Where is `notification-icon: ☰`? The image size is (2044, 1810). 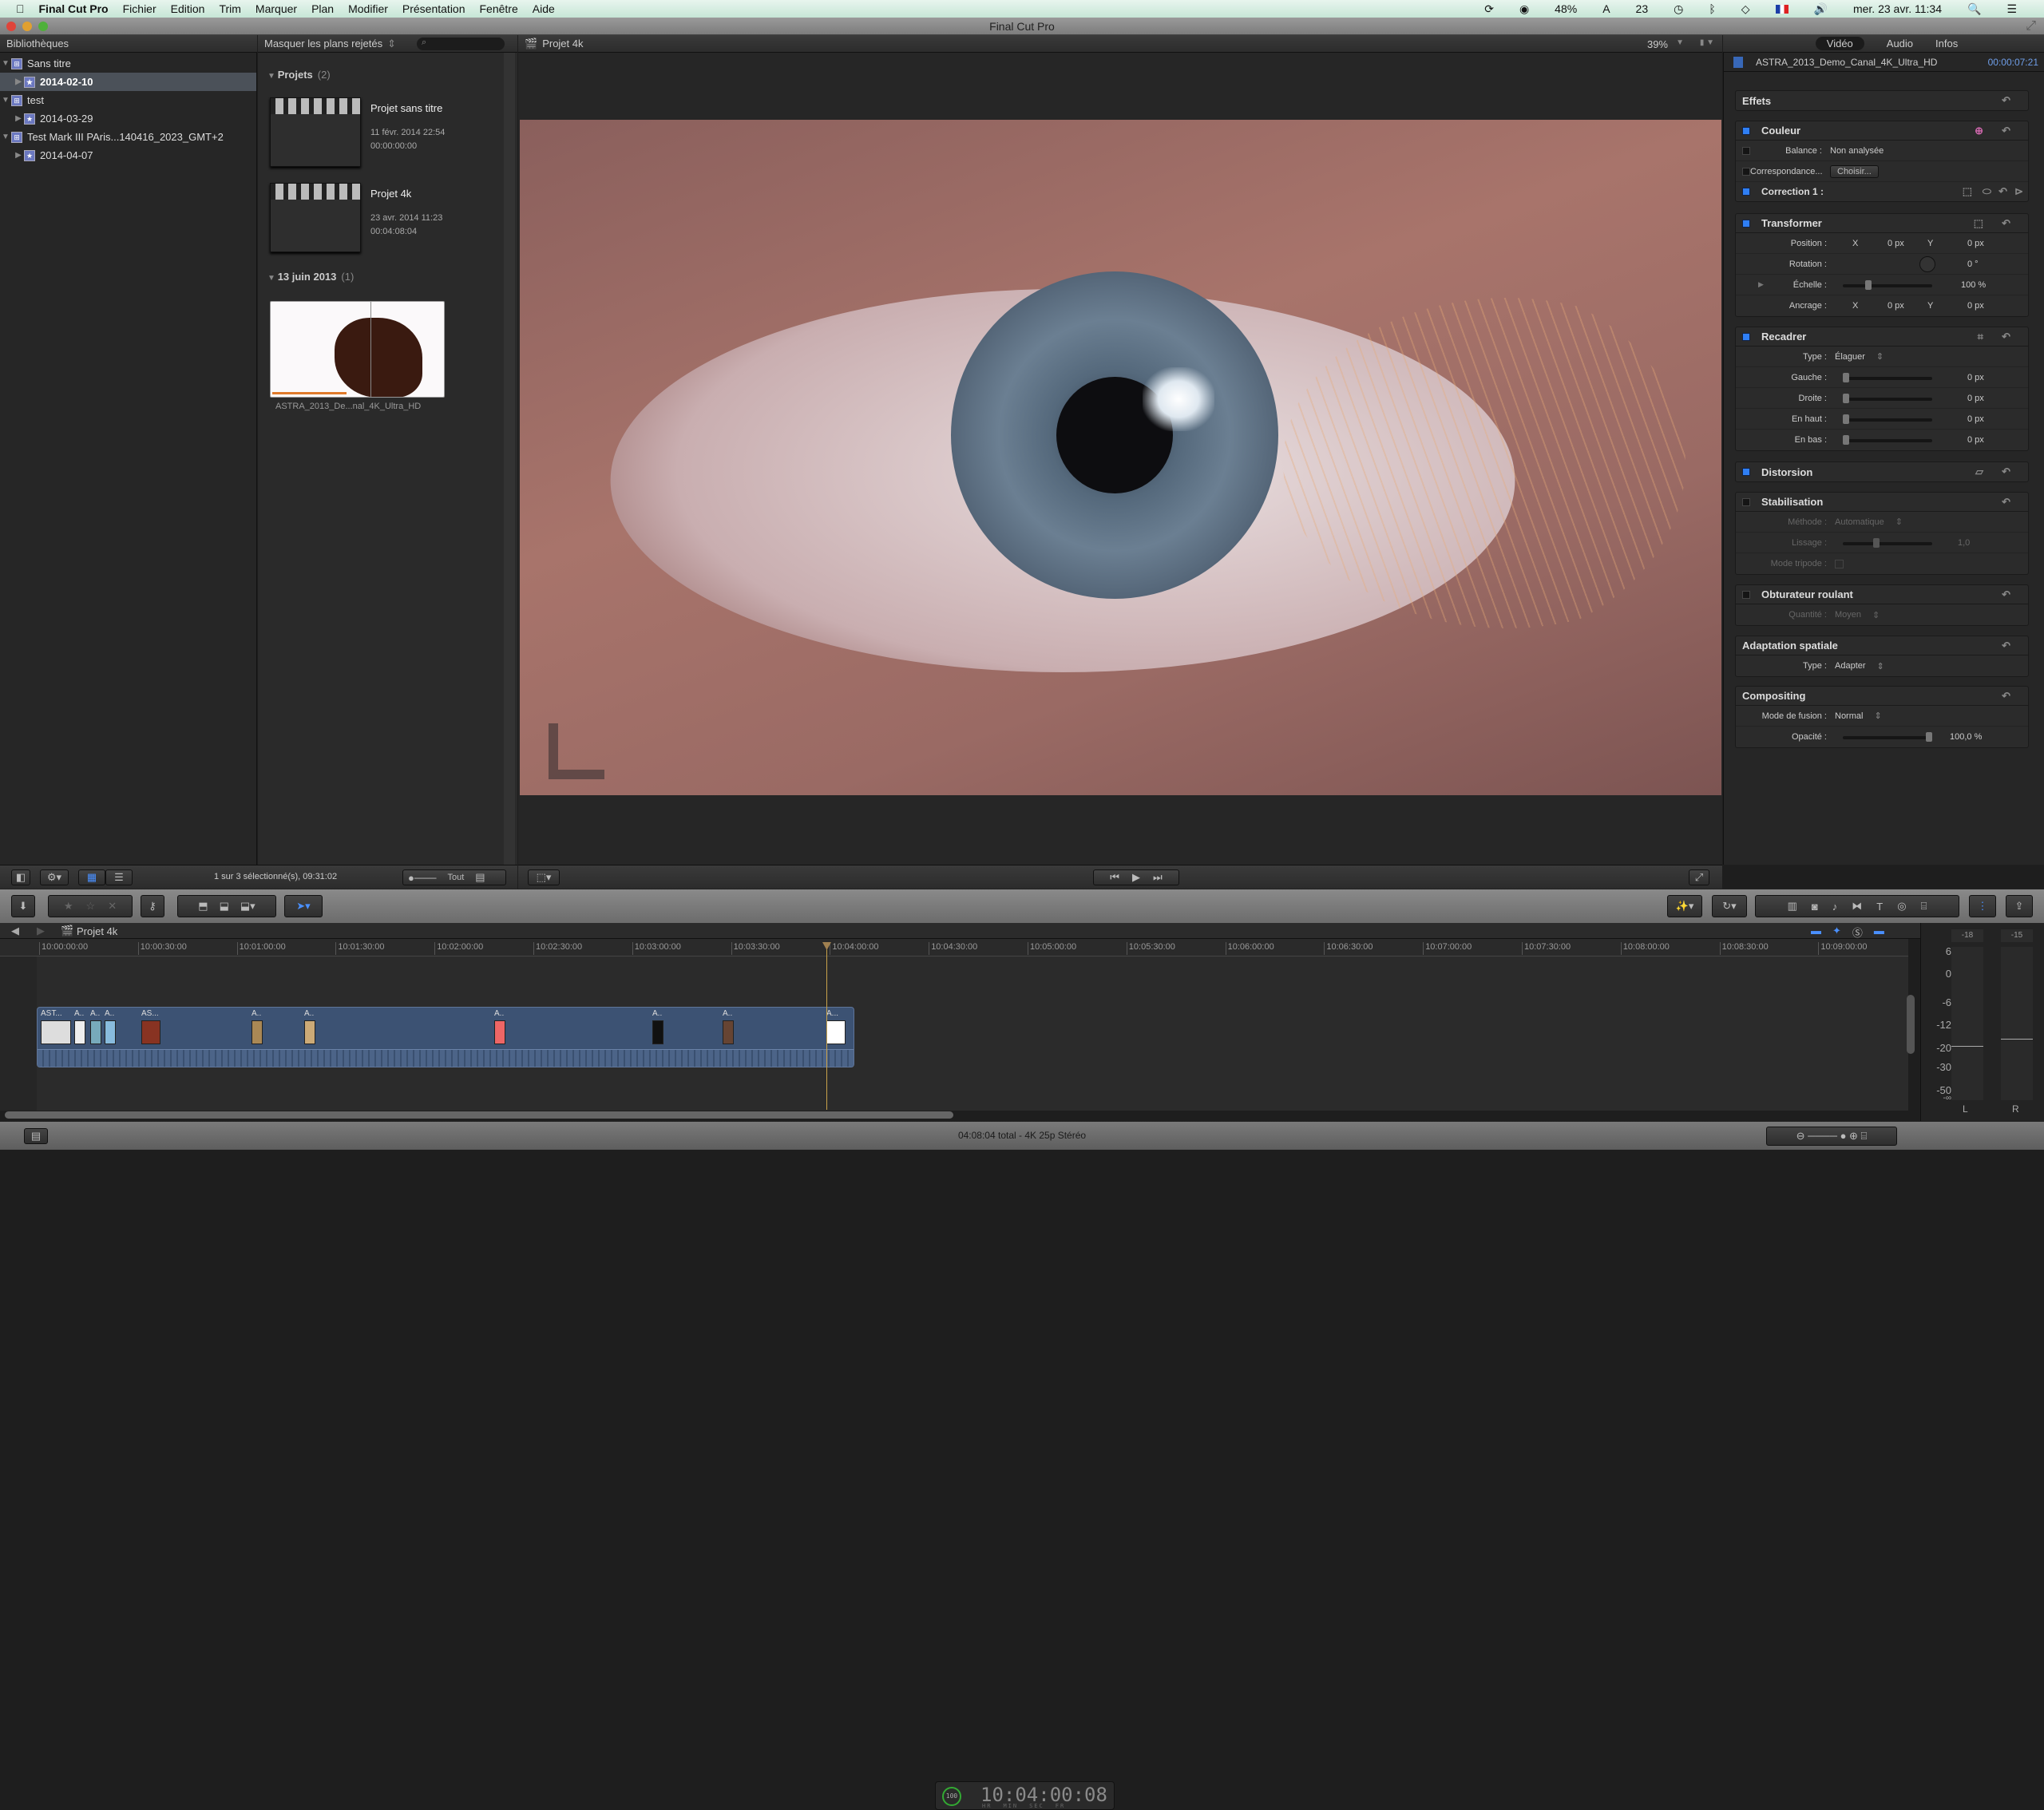
notification-icon: ☰ is located at coordinates (2011, 9).